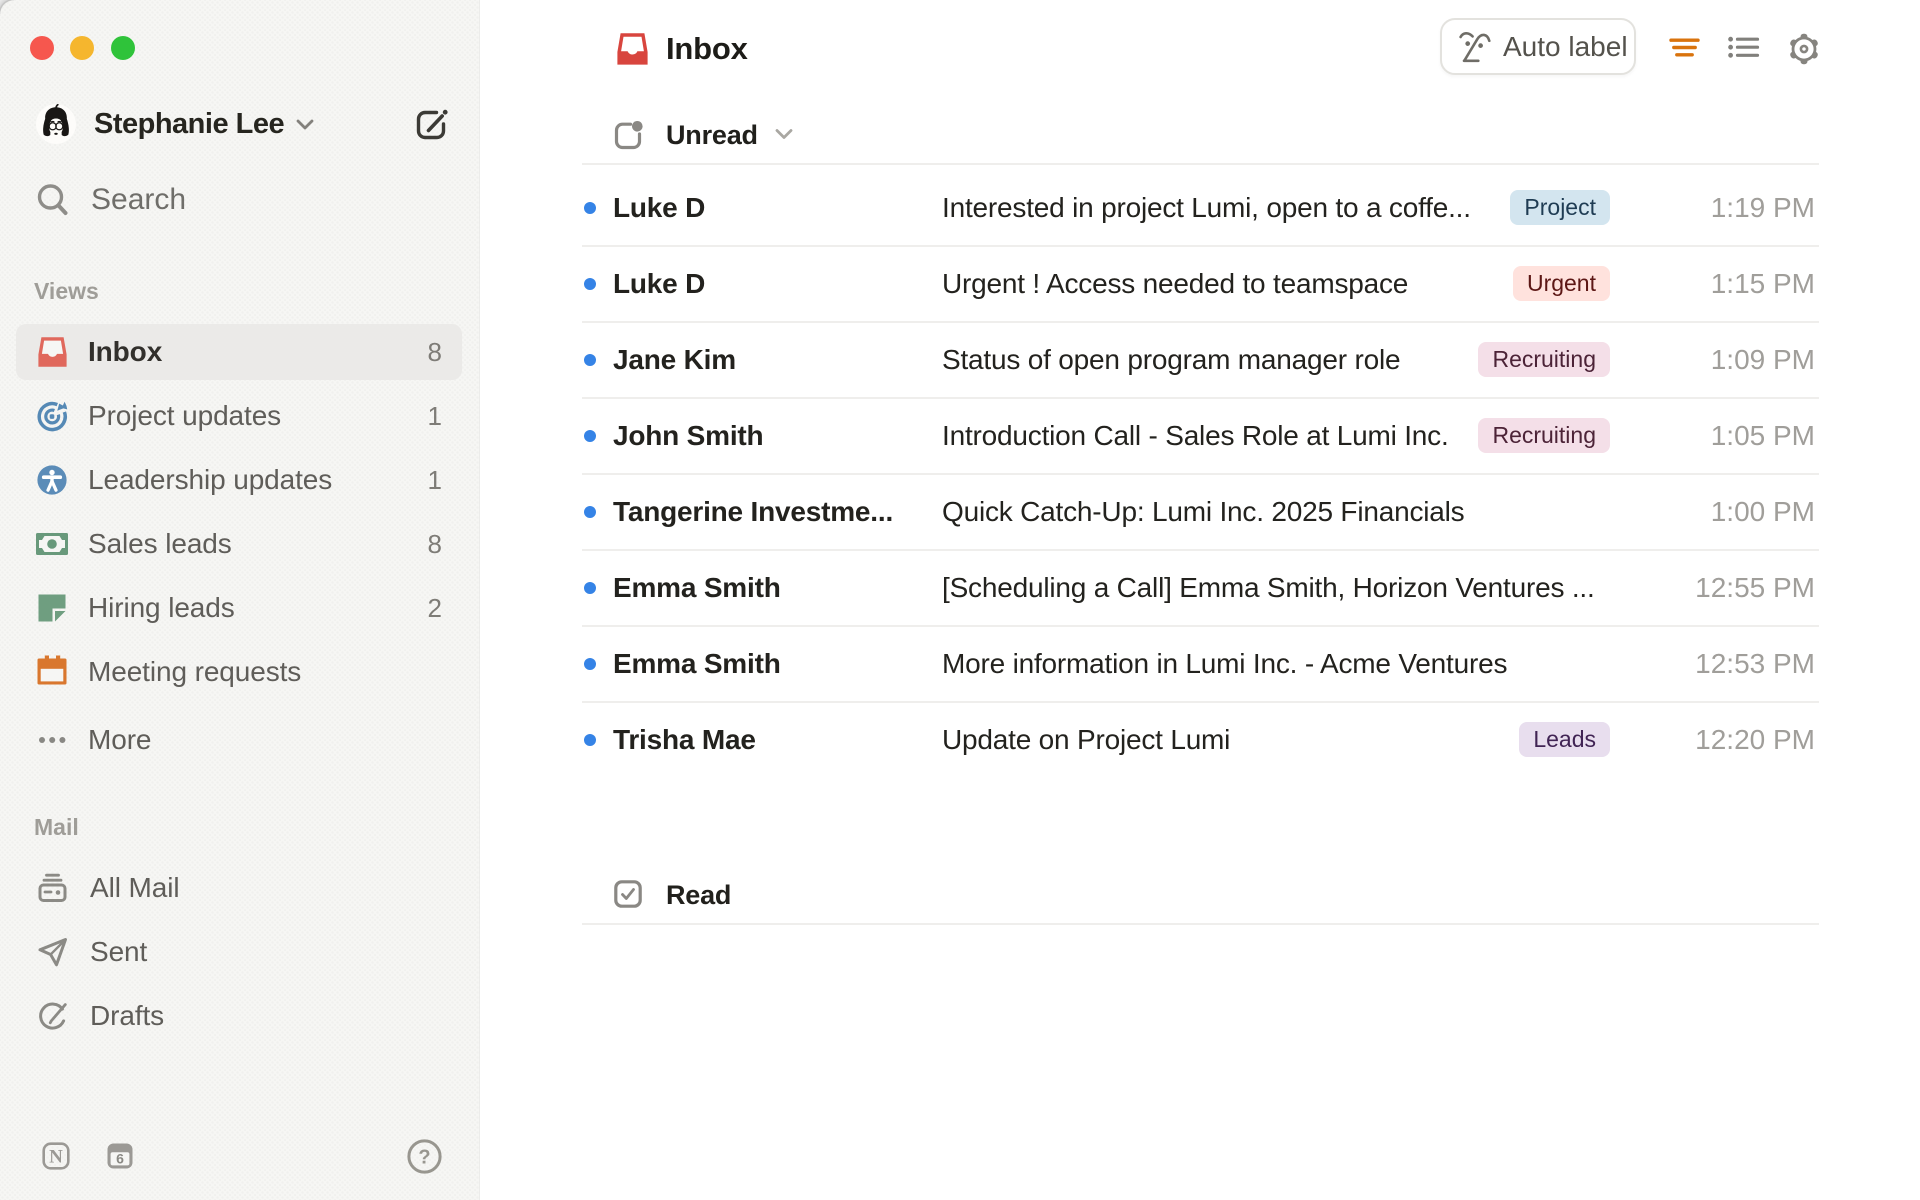 The width and height of the screenshot is (1920, 1200). What do you see at coordinates (120, 1158) in the screenshot?
I see `svg-text: 6` at bounding box center [120, 1158].